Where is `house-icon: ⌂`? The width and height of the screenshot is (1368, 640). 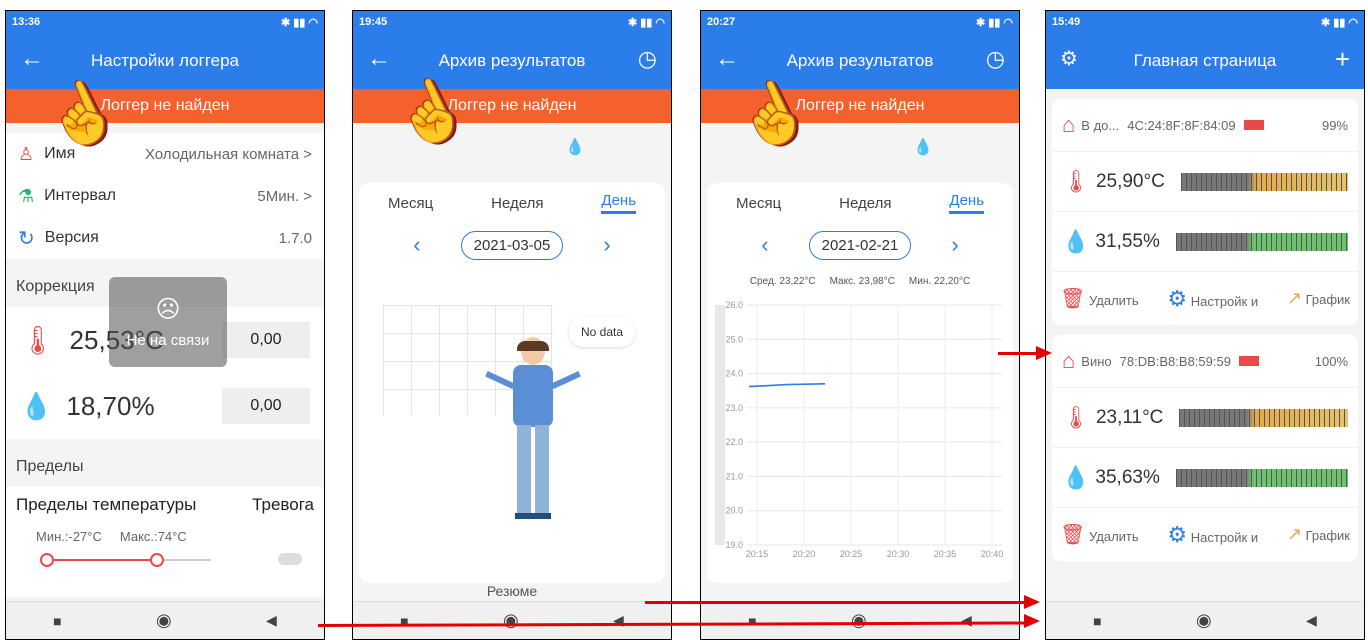 house-icon: ⌂ is located at coordinates (1069, 124).